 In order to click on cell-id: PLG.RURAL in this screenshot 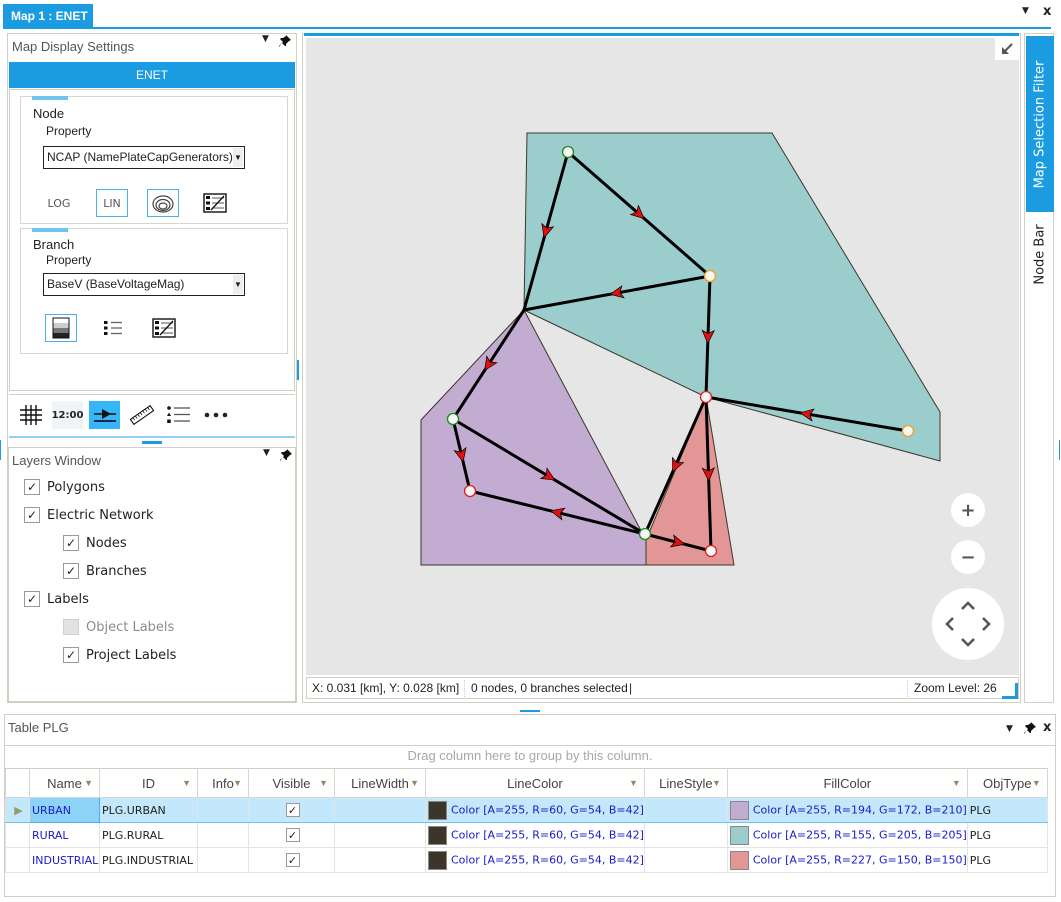, I will do `click(148, 835)`.